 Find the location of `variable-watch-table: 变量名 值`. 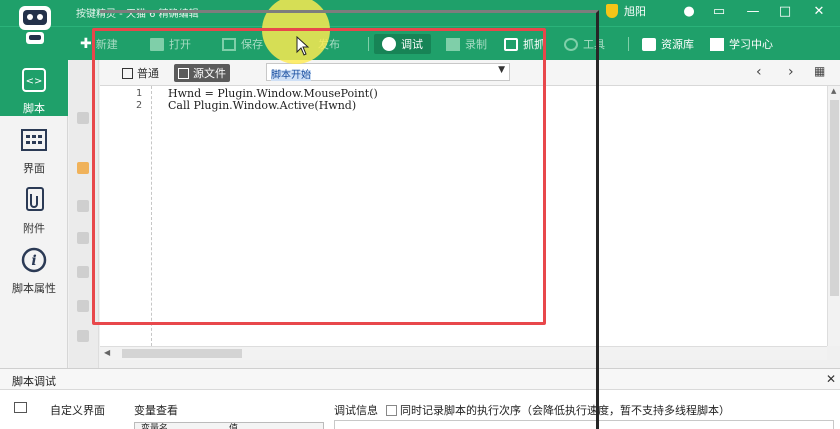

variable-watch-table: 变量名 值 is located at coordinates (229, 425).